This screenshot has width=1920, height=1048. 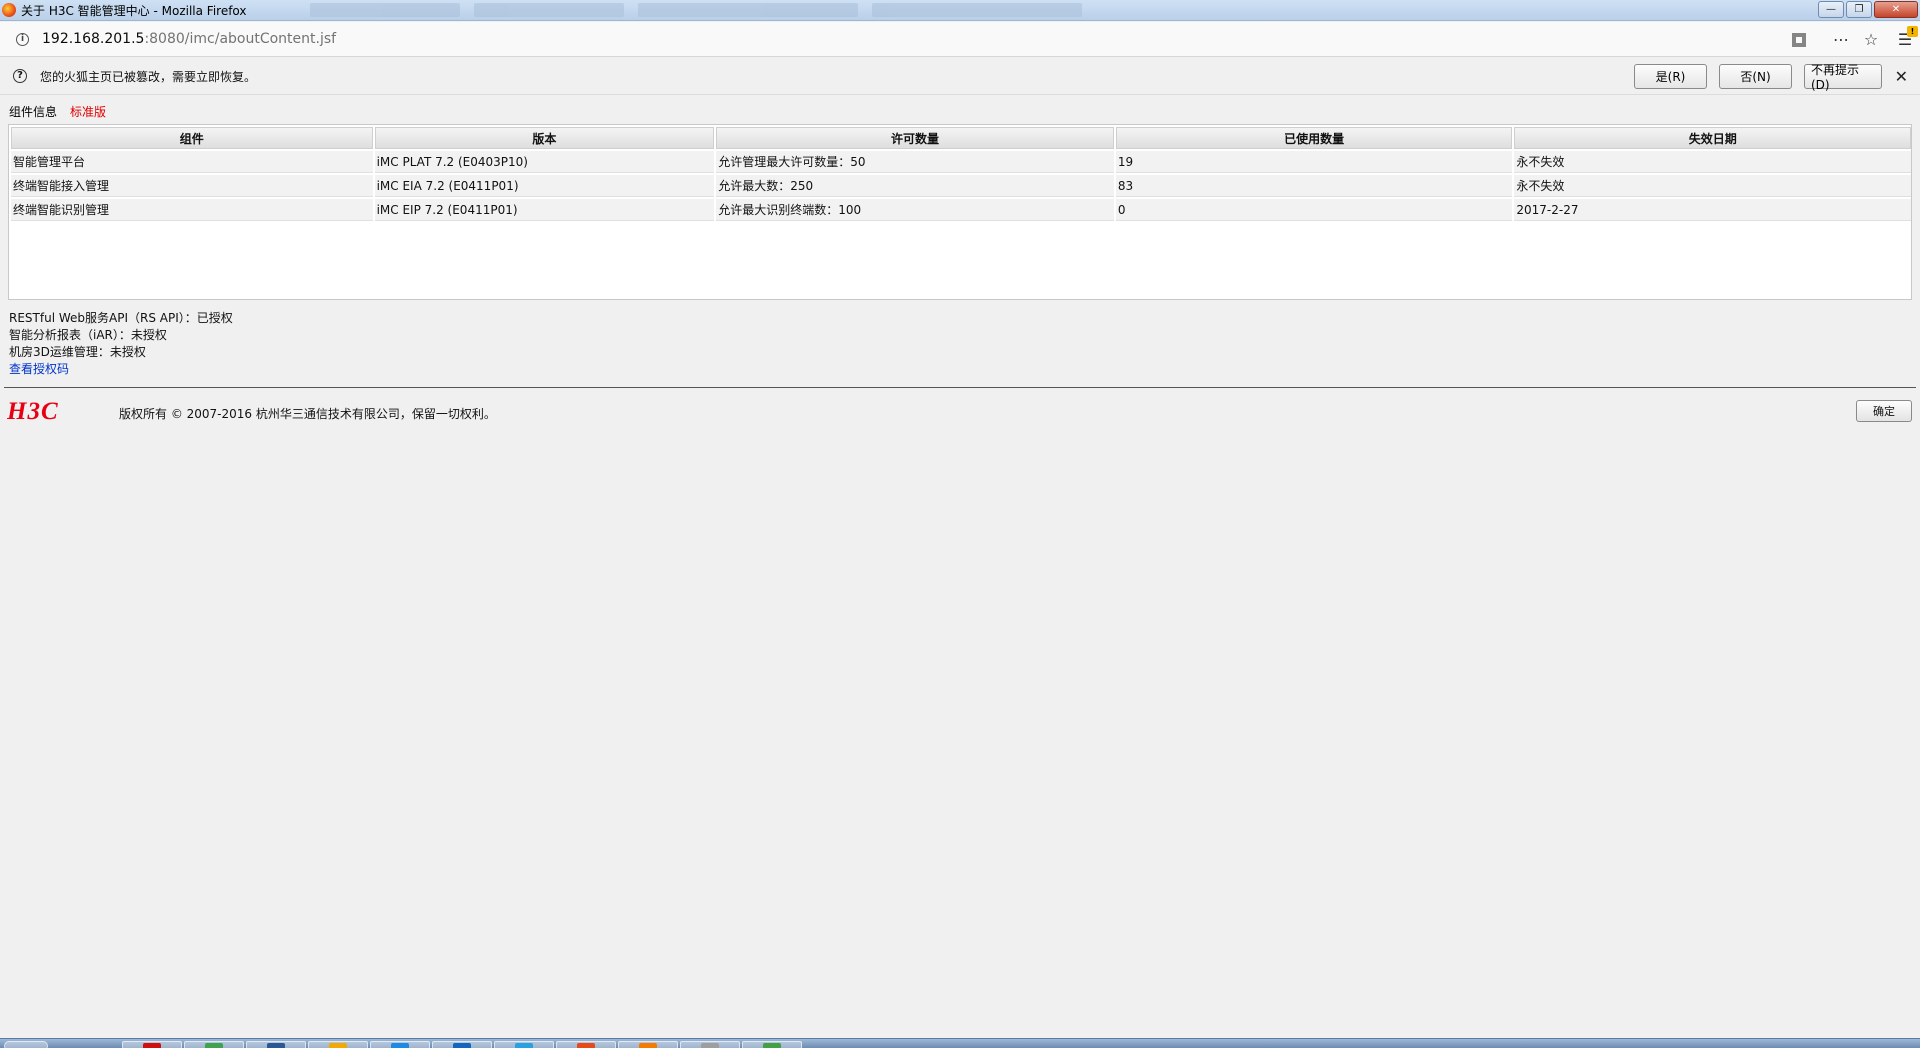 I want to click on cell-component: 智能管理平台, so click(x=192, y=162).